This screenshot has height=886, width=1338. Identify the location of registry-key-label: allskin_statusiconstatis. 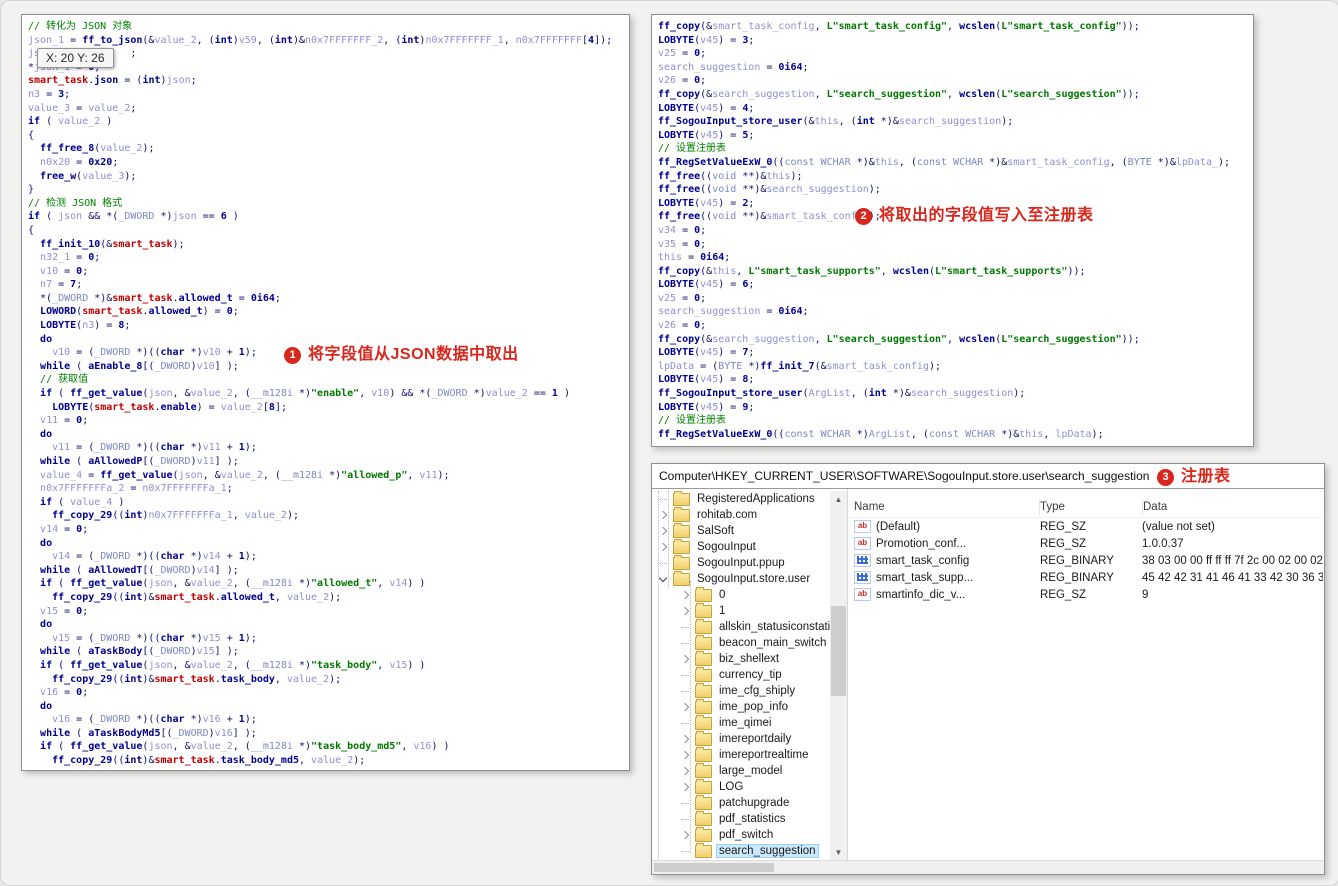
(774, 627).